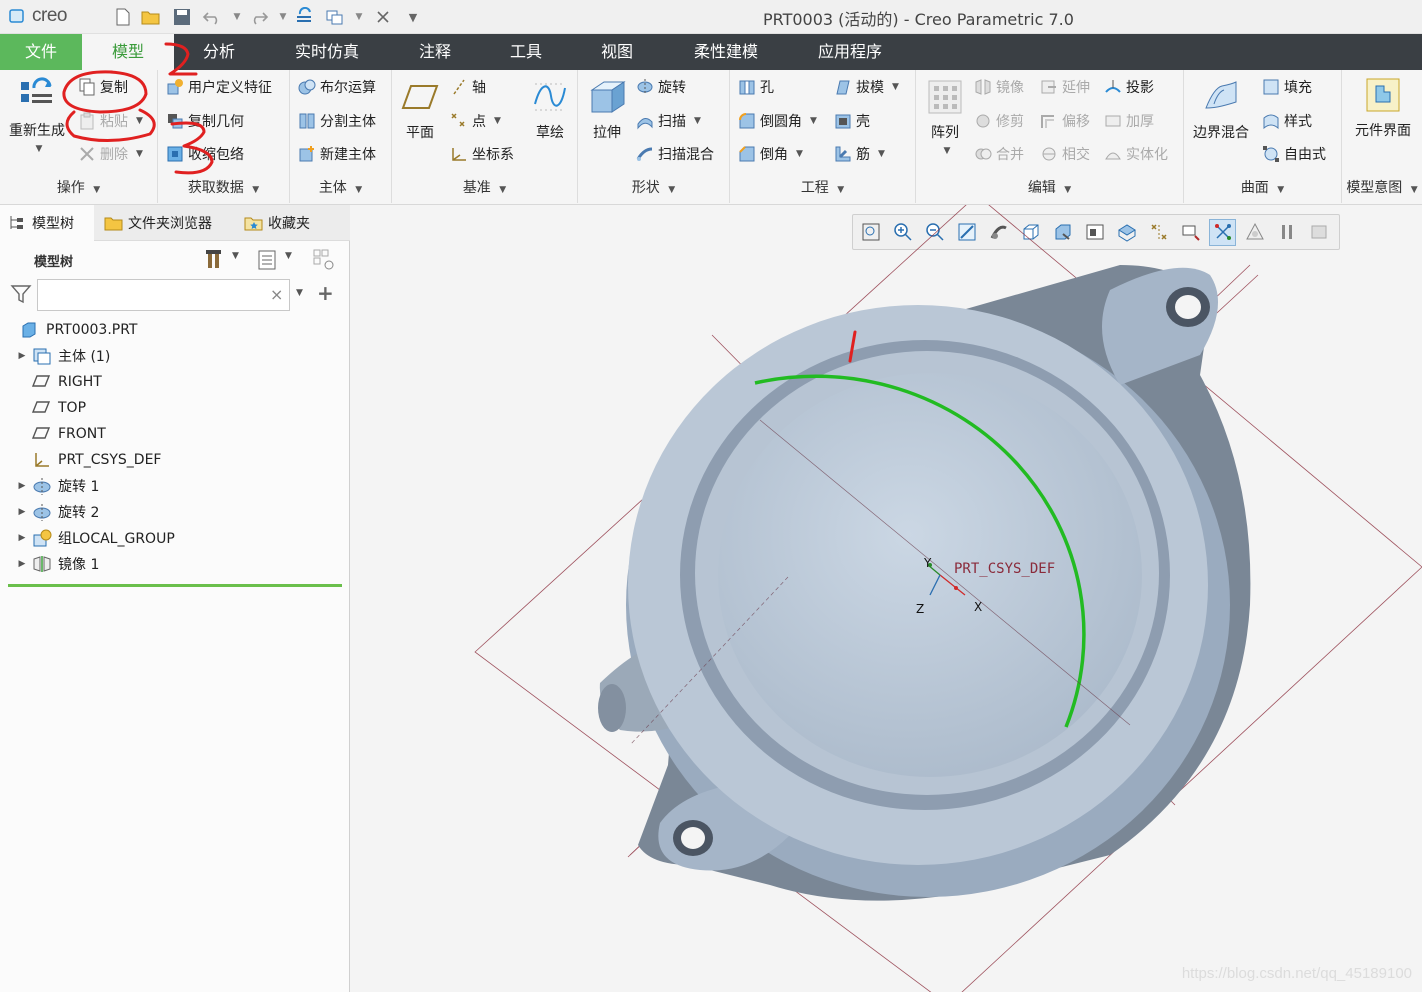  Describe the element at coordinates (1049, 187) in the screenshot. I see `group-label-editing: 编辑 ▼` at that location.